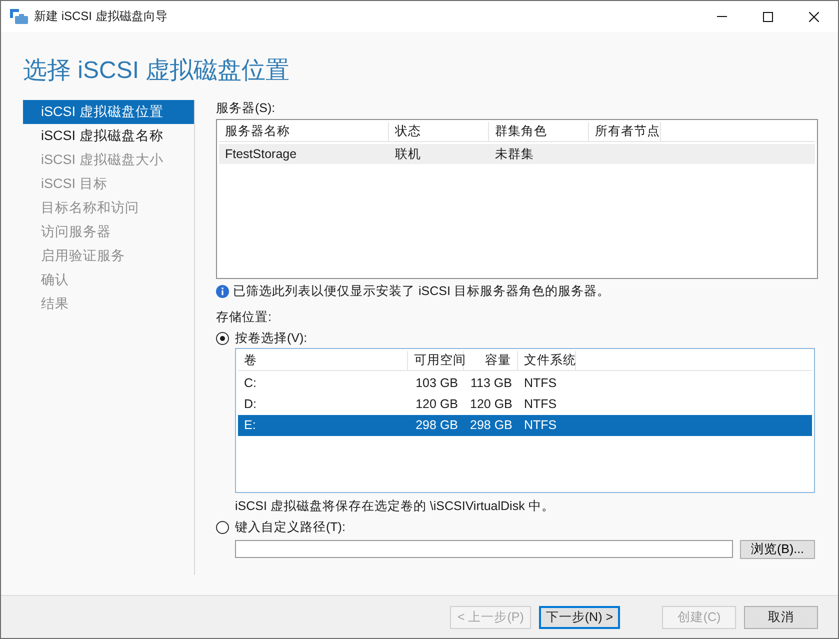  Describe the element at coordinates (395, 506) in the screenshot. I see `note-text: iSCSI 虚拟磁盘将保存在选定卷的 \iSCSIVirtualDisk 中。` at that location.